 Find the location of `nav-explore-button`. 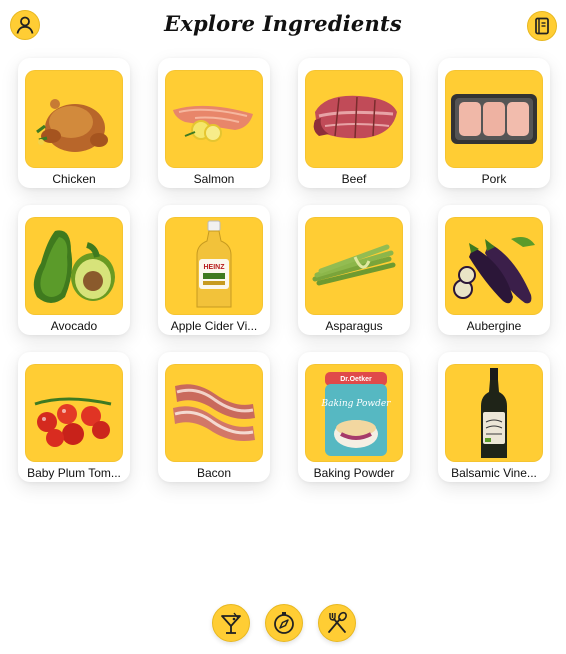

nav-explore-button is located at coordinates (284, 623).